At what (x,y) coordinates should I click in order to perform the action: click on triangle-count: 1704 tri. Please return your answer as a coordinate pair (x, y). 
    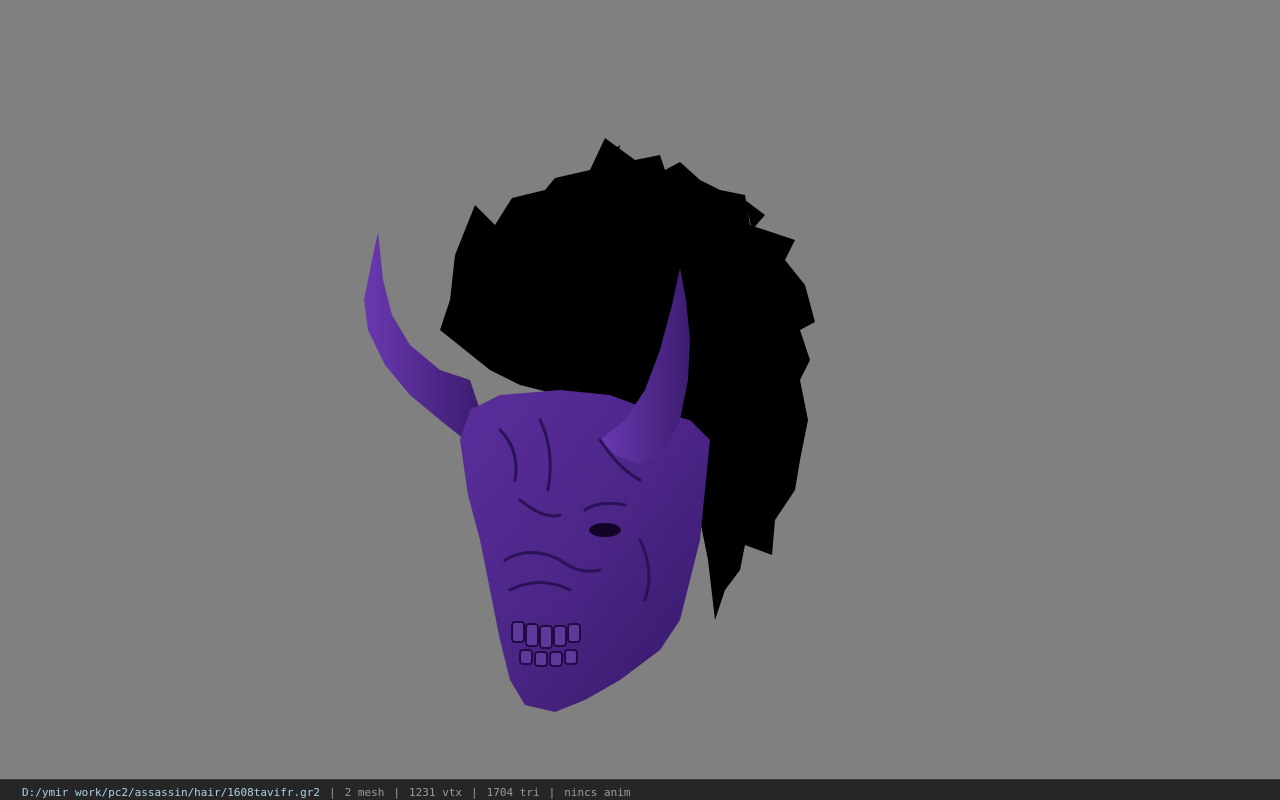
    Looking at the image, I should click on (513, 792).